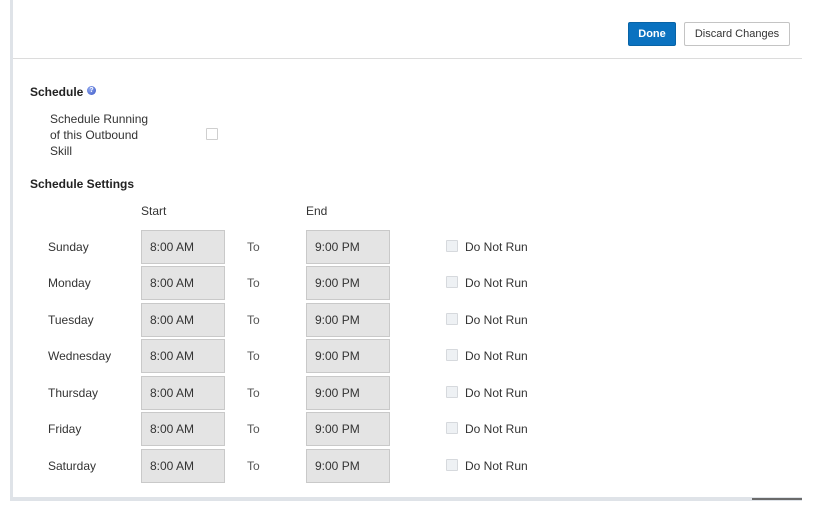 This screenshot has height=526, width=814. Describe the element at coordinates (777, 499) in the screenshot. I see `scroll-indicator` at that location.